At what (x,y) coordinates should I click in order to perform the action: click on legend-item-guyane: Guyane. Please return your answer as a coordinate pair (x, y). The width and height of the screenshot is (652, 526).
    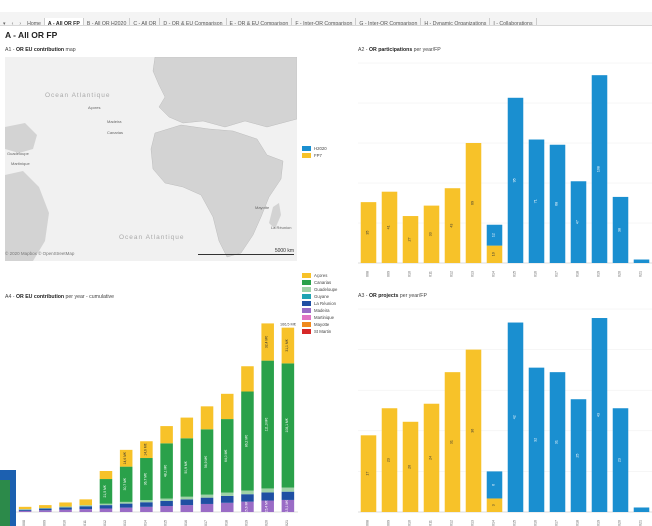
    Looking at the image, I should click on (319, 297).